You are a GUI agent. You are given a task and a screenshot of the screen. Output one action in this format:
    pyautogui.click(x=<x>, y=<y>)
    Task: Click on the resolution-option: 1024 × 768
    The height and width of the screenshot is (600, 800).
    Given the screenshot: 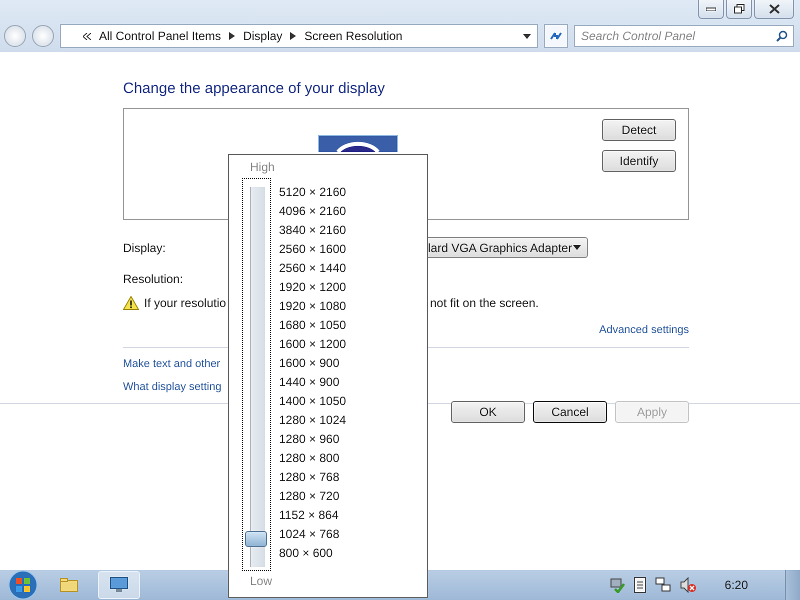 What is the action you would take?
    pyautogui.click(x=312, y=534)
    